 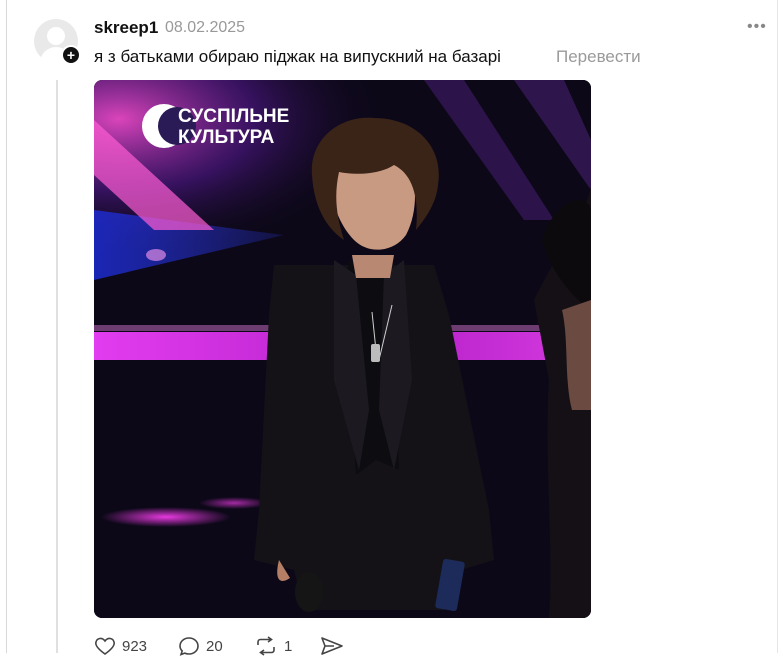 I want to click on share-button, so click(x=332, y=646).